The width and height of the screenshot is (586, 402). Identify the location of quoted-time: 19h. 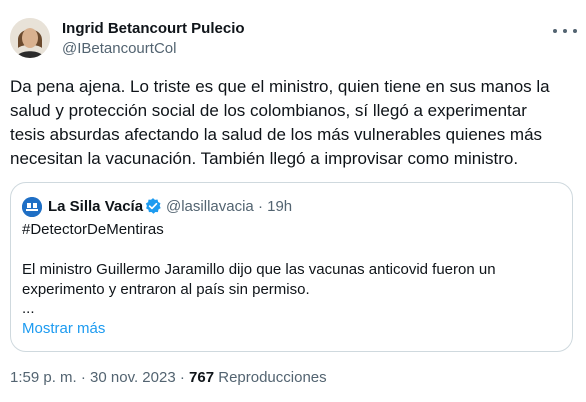
(279, 206).